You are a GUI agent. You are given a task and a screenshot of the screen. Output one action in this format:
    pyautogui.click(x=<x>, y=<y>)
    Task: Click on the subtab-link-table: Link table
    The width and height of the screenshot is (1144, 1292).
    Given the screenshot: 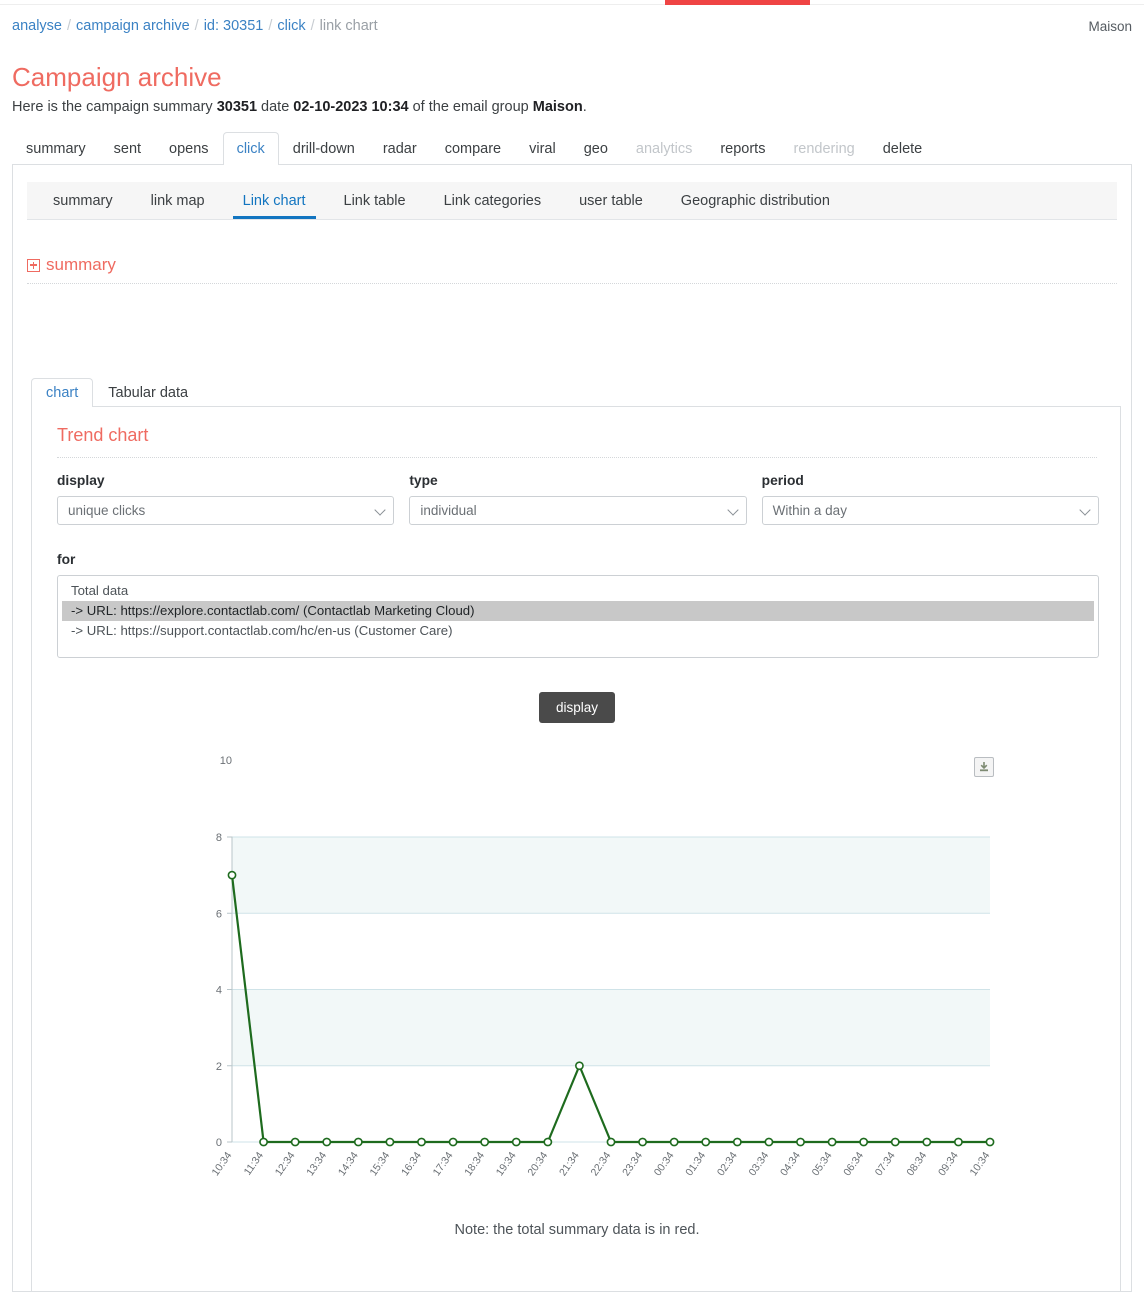 What is the action you would take?
    pyautogui.click(x=375, y=203)
    